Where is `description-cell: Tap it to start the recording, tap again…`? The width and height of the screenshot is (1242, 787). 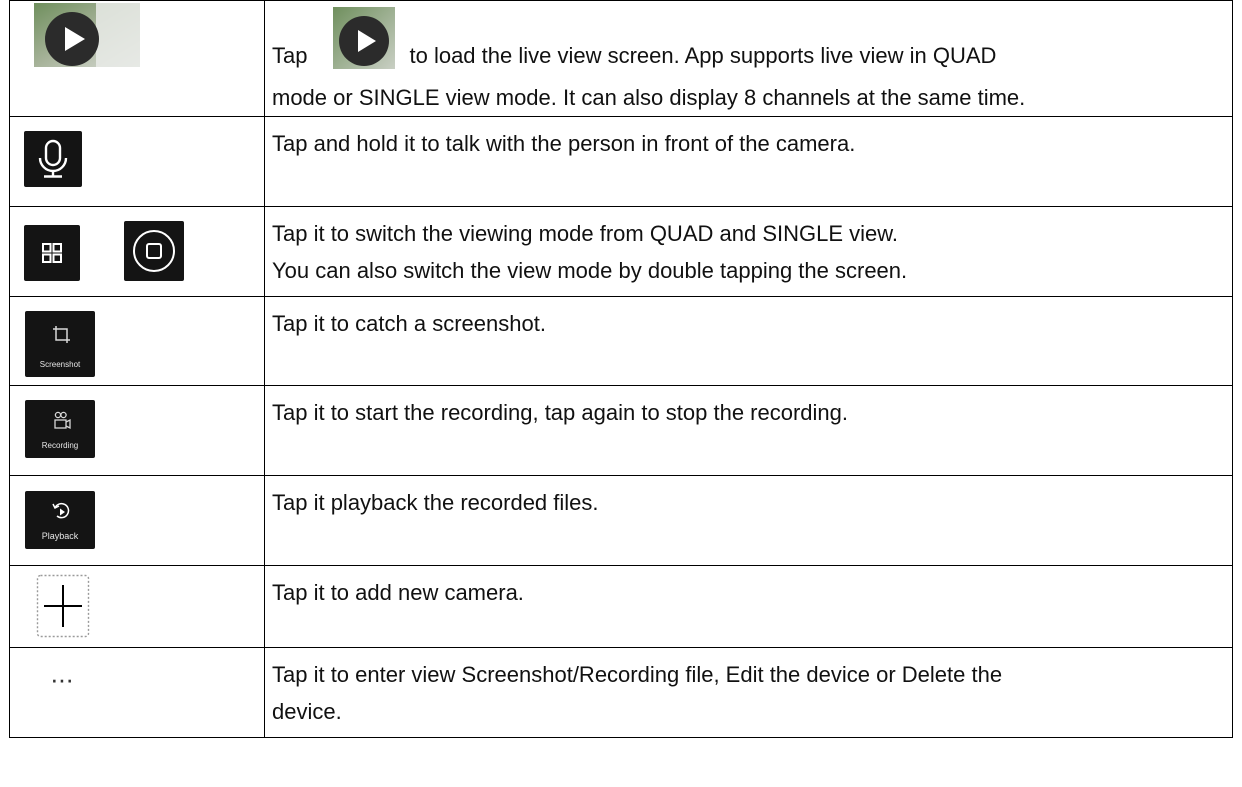 description-cell: Tap it to start the recording, tap again… is located at coordinates (748, 430).